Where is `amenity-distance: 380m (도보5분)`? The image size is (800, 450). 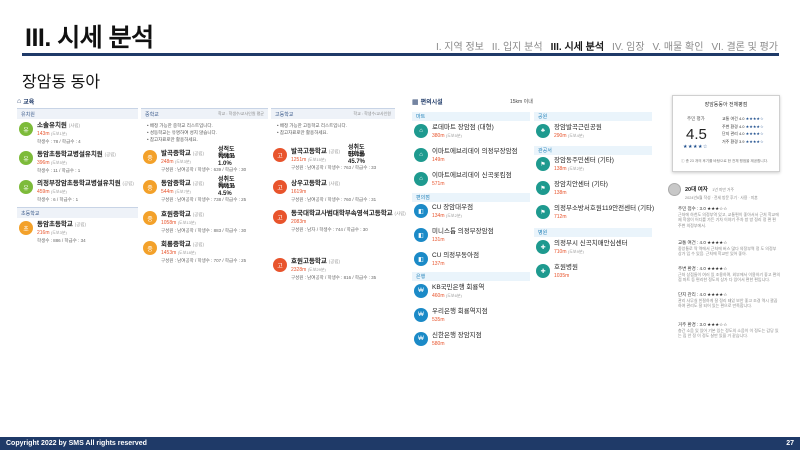
amenity-distance: 380m (도보5분) is located at coordinates (463, 136).